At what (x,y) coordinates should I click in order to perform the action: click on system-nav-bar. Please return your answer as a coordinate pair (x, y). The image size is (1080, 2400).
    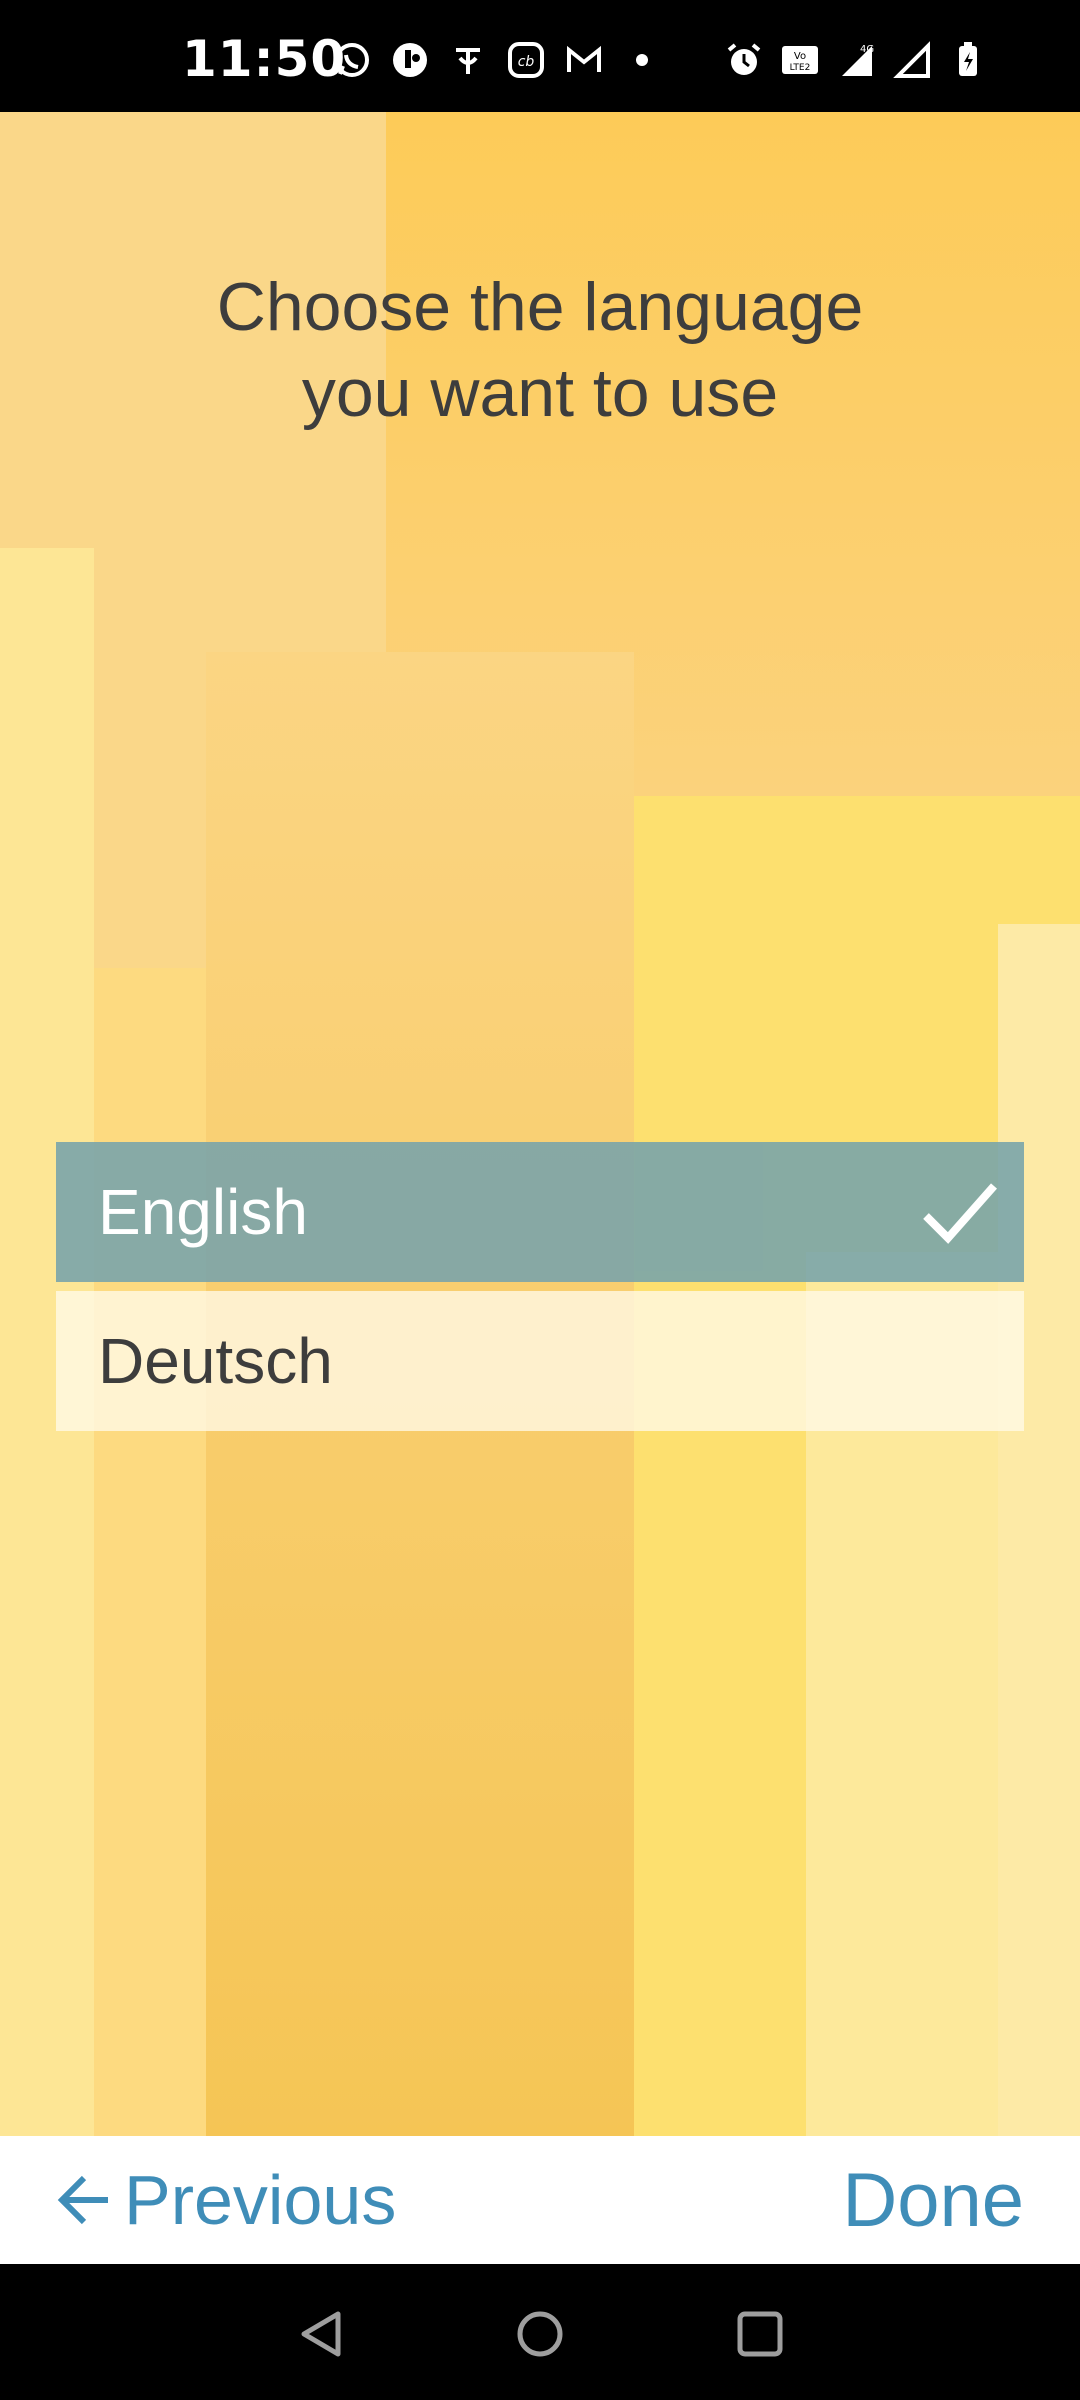
    Looking at the image, I should click on (540, 2332).